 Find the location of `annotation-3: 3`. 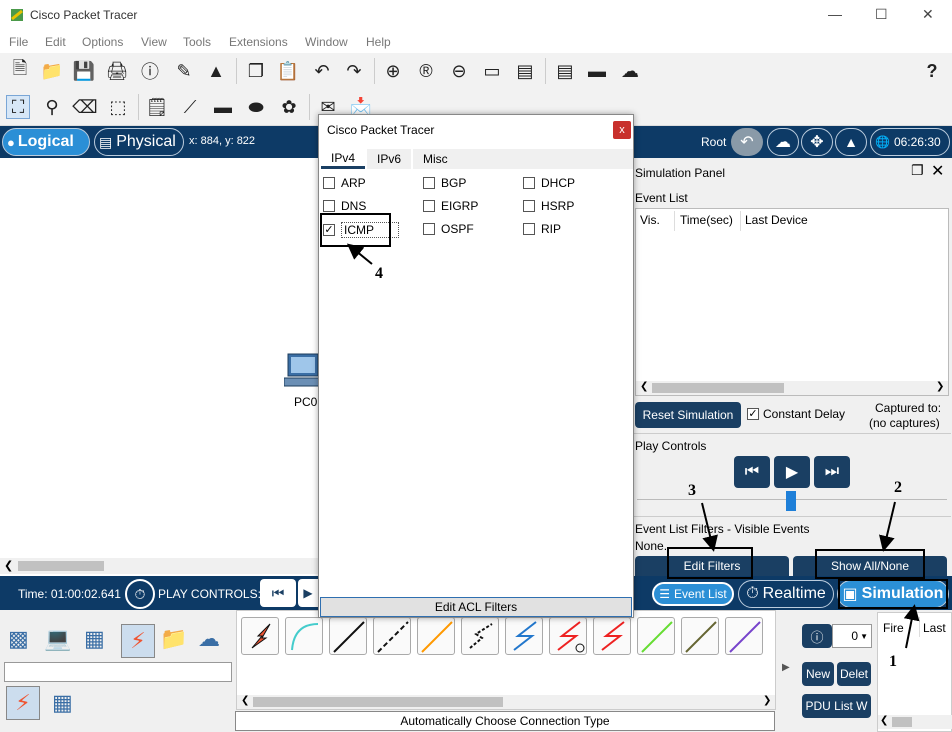

annotation-3: 3 is located at coordinates (692, 490).